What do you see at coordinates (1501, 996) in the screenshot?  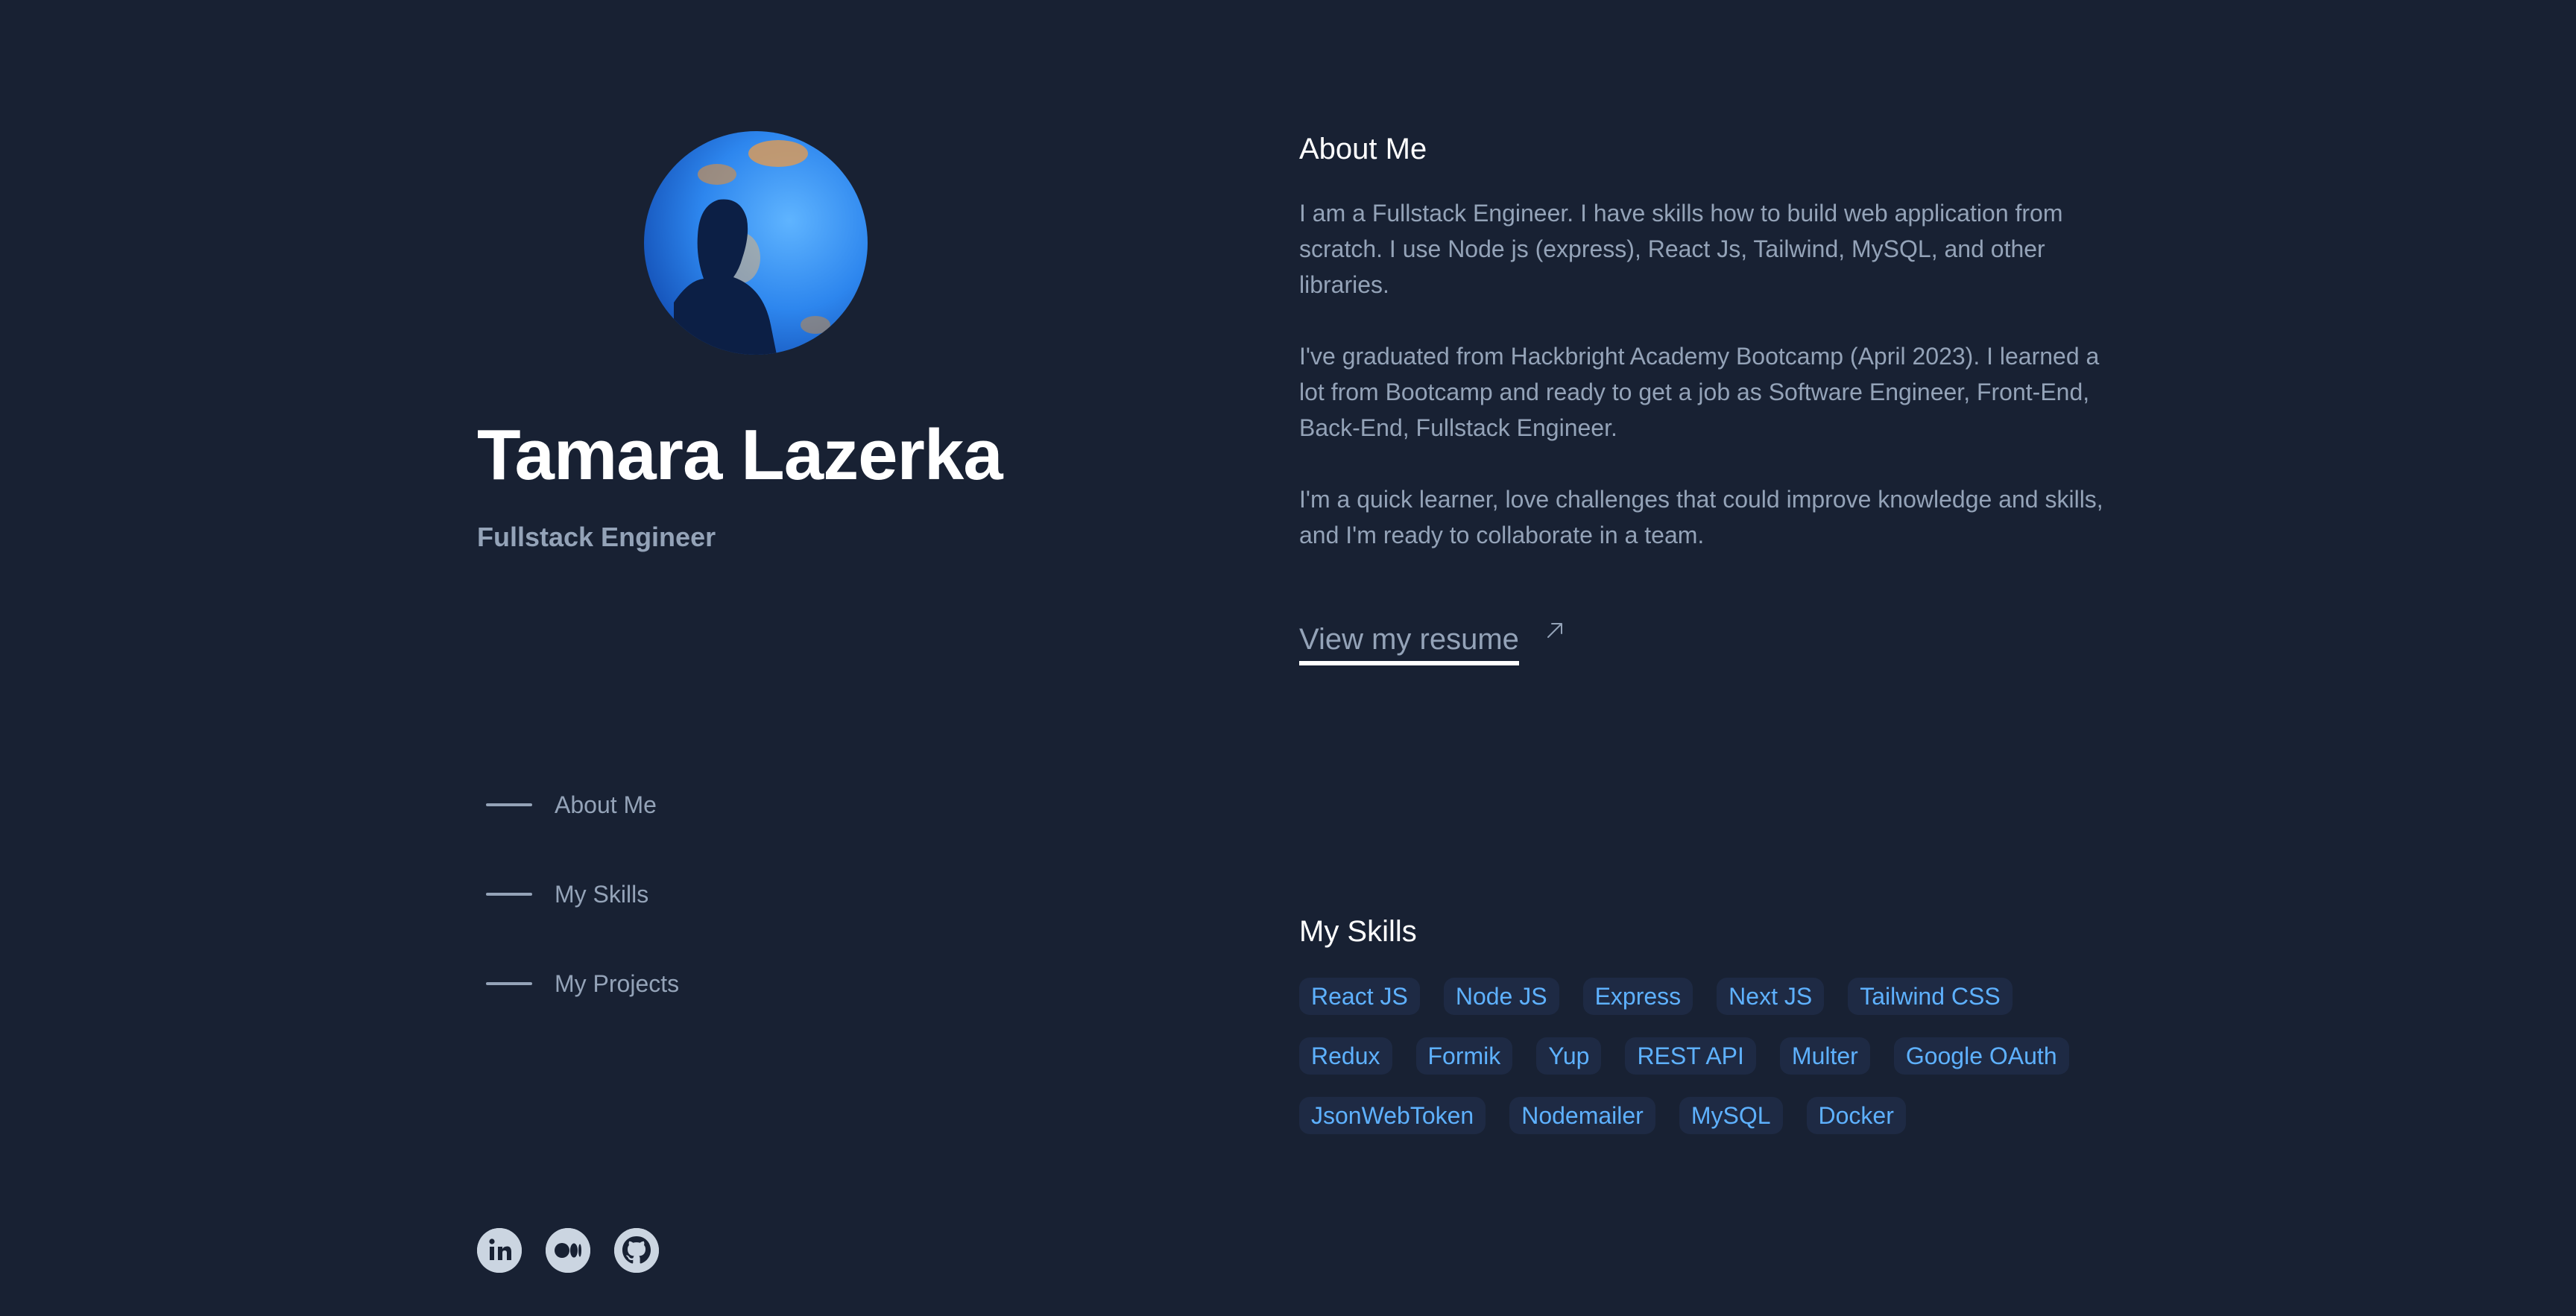 I see `skill-chip: Node JS` at bounding box center [1501, 996].